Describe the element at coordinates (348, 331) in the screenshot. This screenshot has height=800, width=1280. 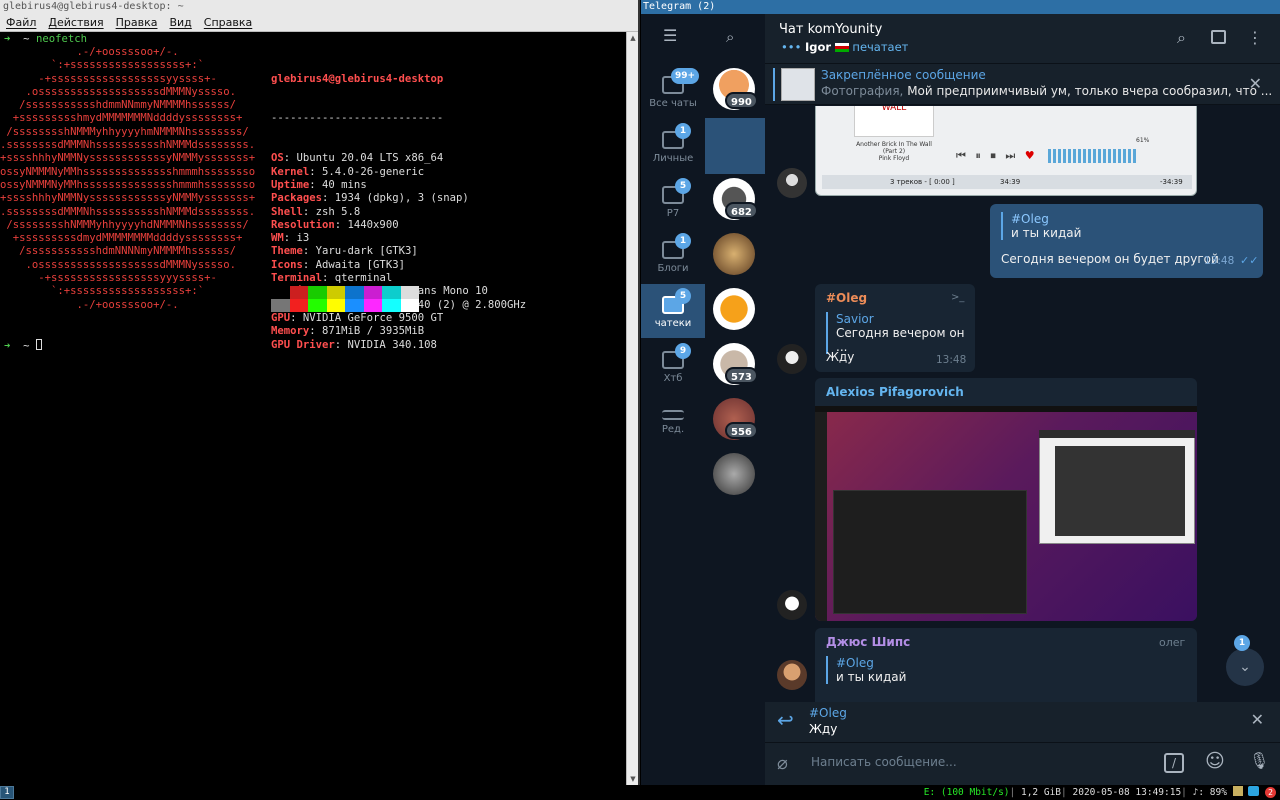
I see `info-row: Memory: 871MiB / 3935MiB` at that location.